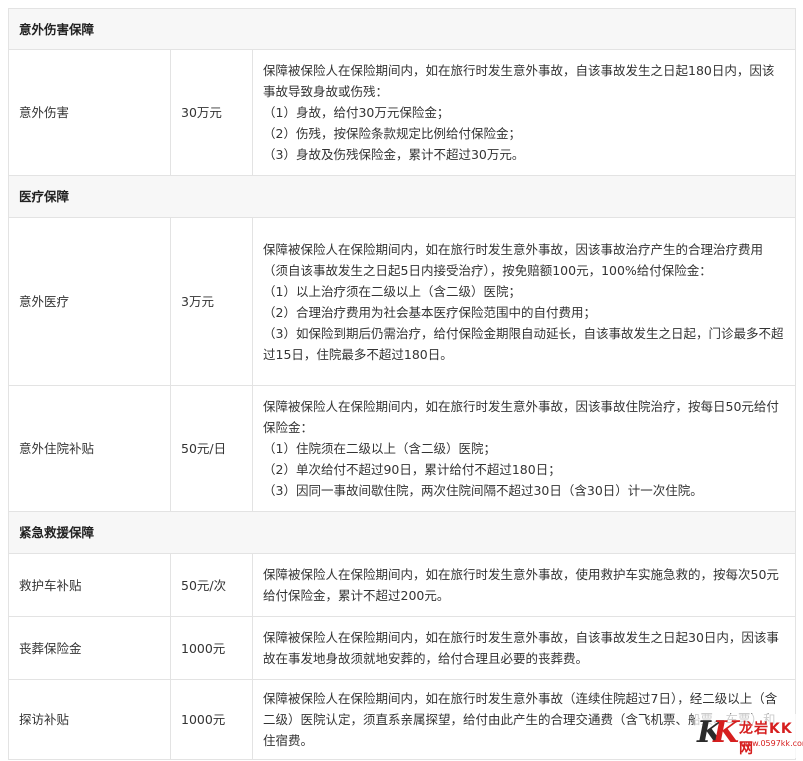 Image resolution: width=803 pixels, height=761 pixels. What do you see at coordinates (379, 448) in the screenshot?
I see `description-line: （1）住院须在二级以上（含二级）医院；` at bounding box center [379, 448].